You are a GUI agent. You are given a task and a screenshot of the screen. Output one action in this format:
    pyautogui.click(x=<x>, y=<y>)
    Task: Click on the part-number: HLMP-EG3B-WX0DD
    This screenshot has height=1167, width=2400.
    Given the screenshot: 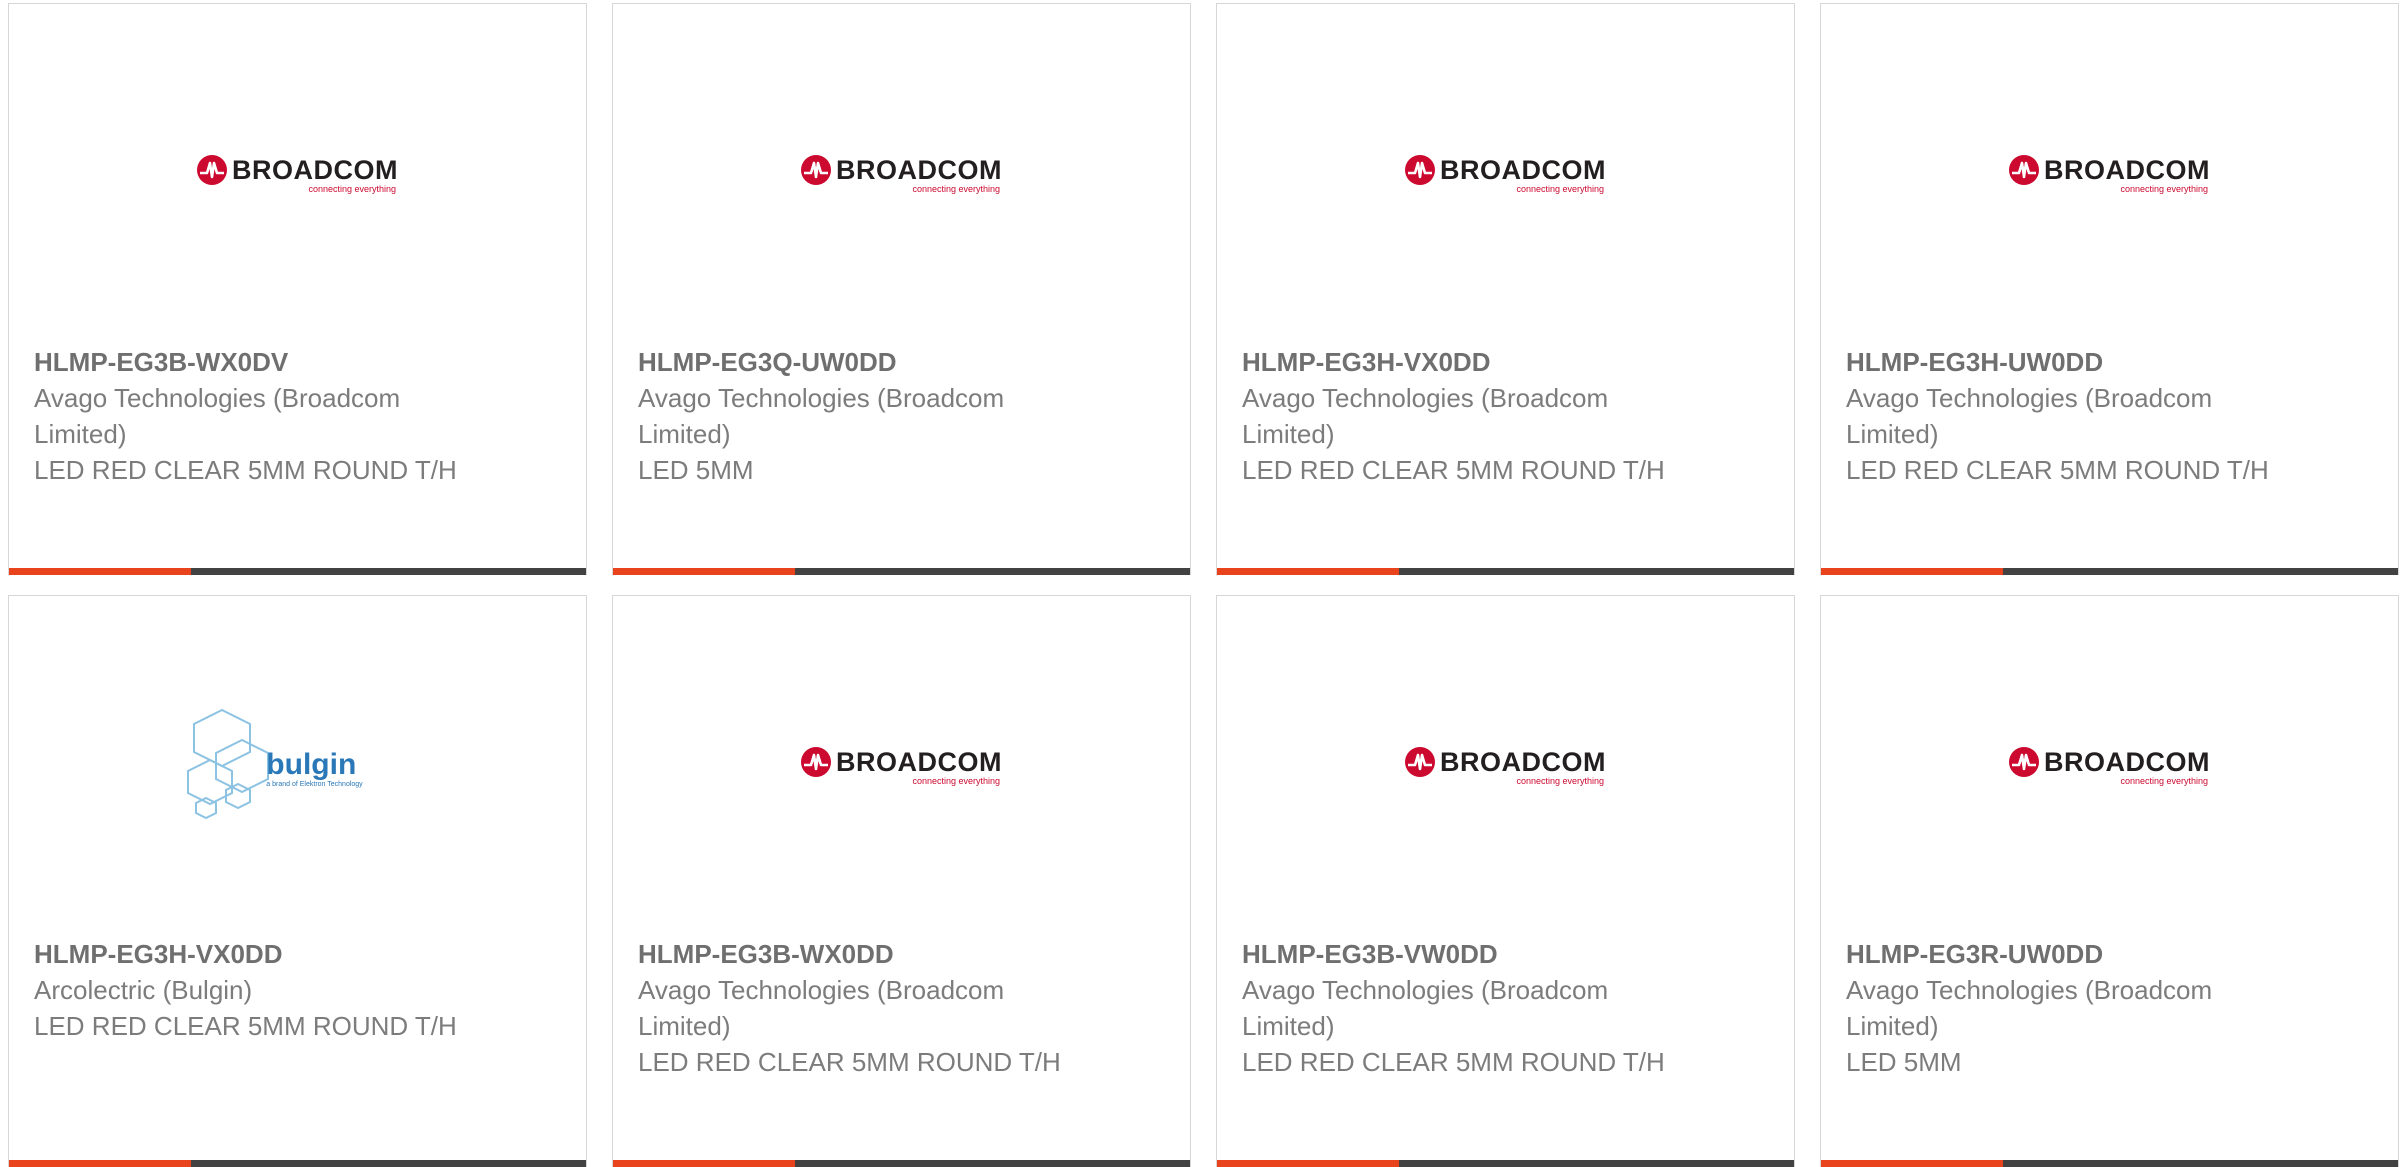 What is the action you would take?
    pyautogui.click(x=858, y=954)
    